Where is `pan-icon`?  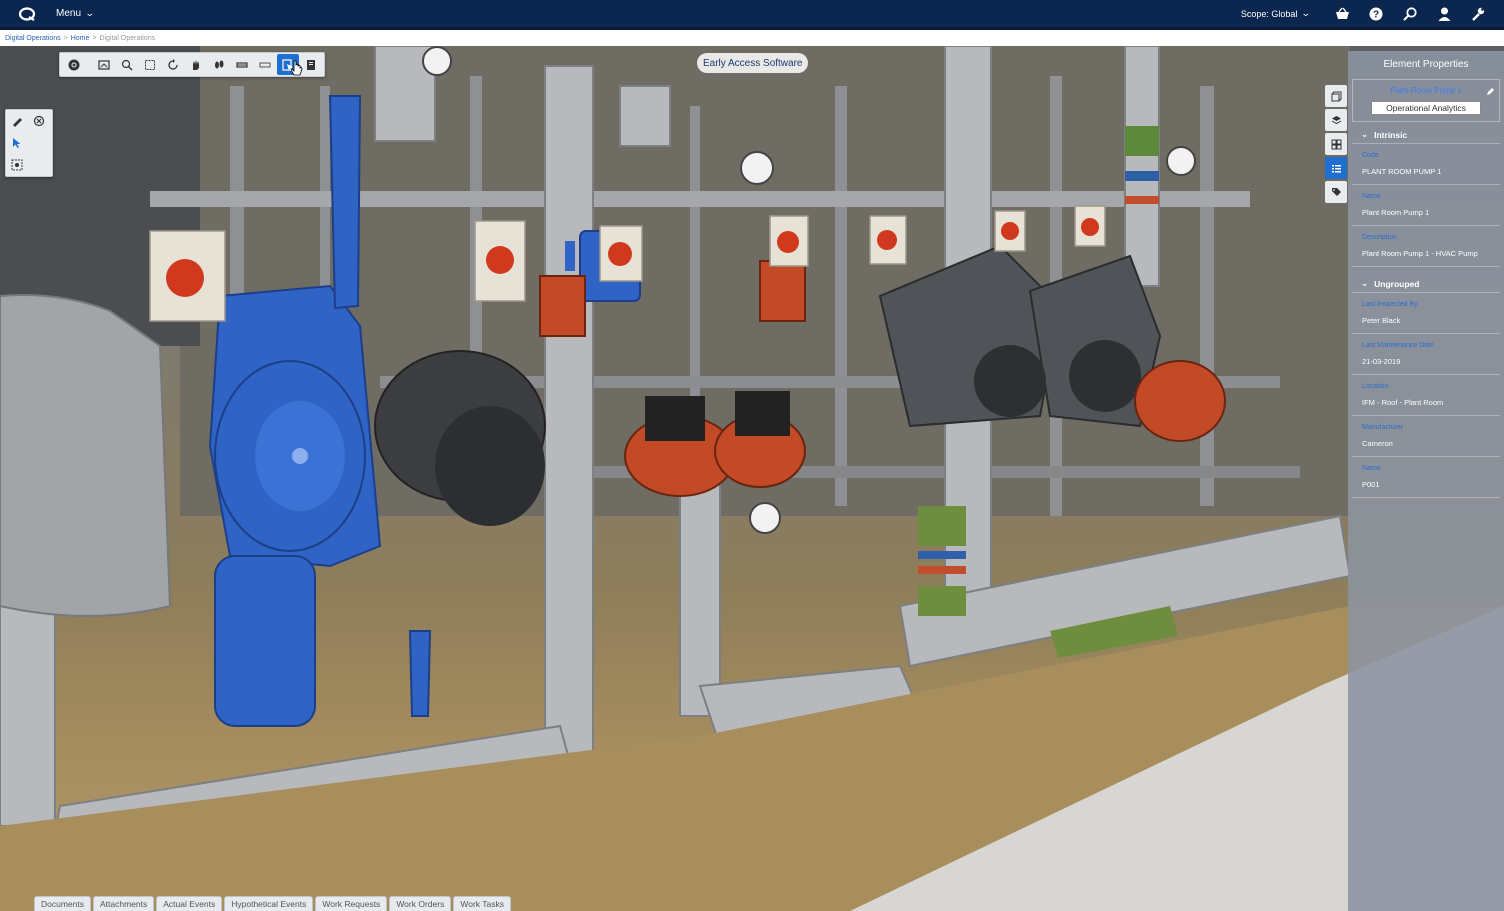 pan-icon is located at coordinates (196, 64).